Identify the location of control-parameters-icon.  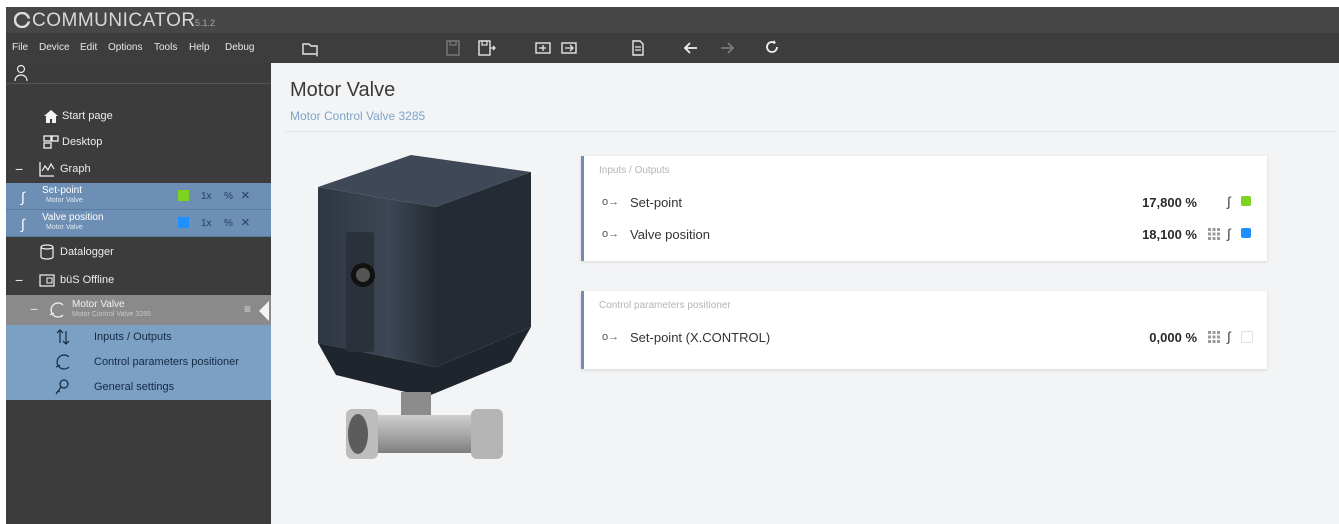
(63, 362).